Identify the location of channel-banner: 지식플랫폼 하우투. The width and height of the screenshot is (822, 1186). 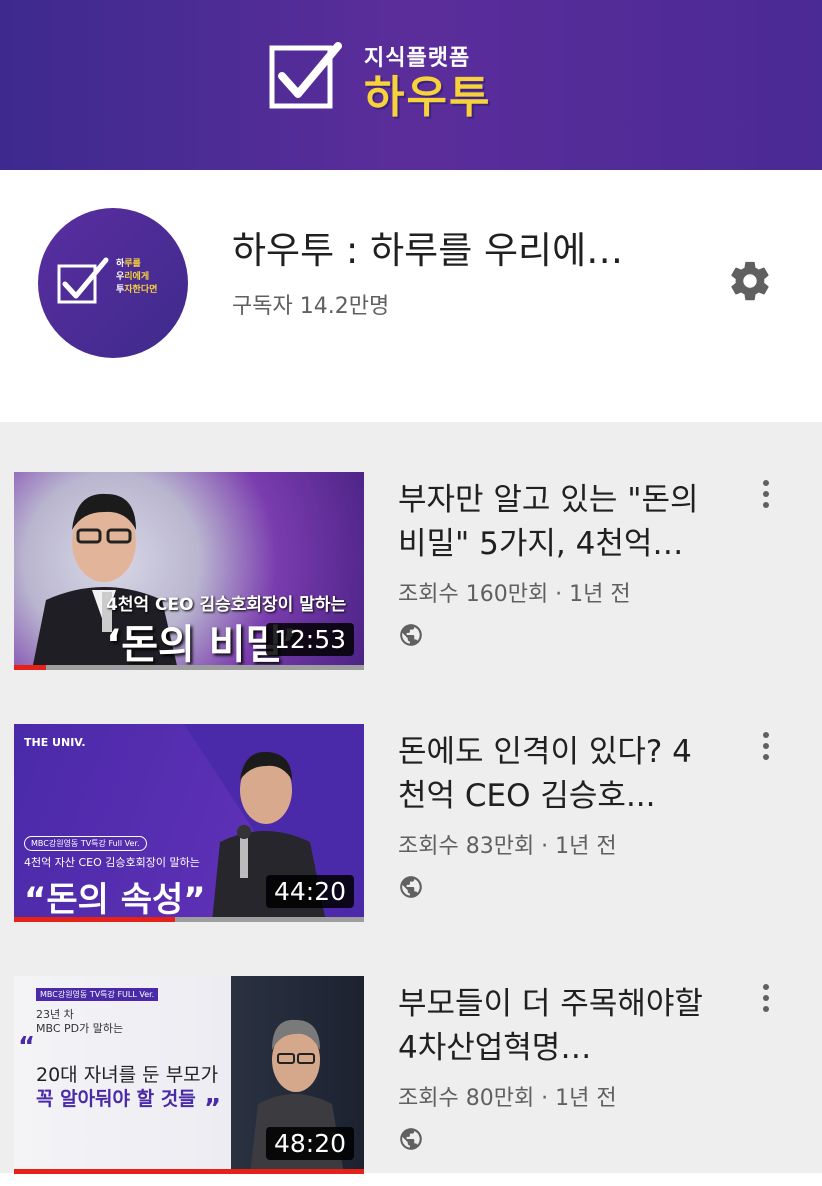
(411, 85).